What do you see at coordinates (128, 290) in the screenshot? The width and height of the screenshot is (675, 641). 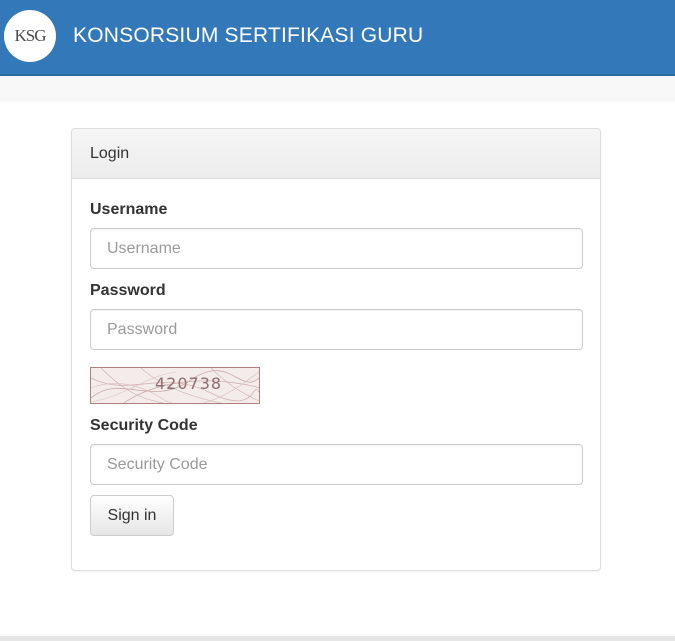 I see `password-label: Password` at bounding box center [128, 290].